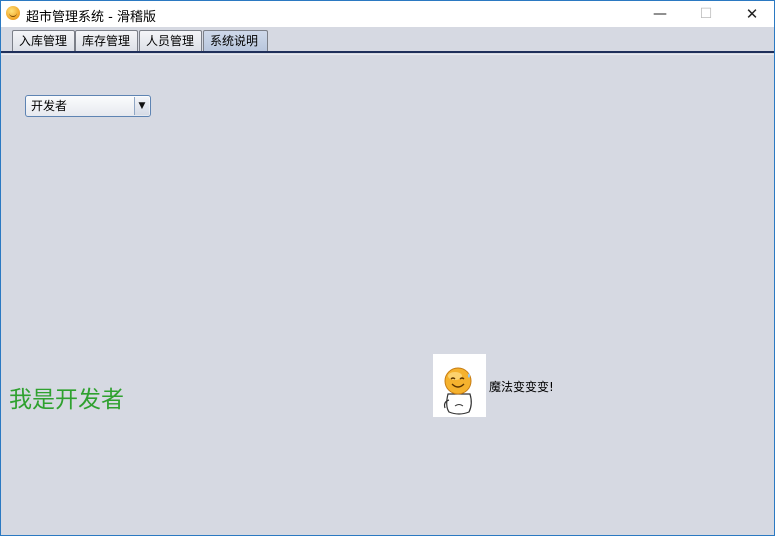  I want to click on maximize-button: ☐, so click(706, 14).